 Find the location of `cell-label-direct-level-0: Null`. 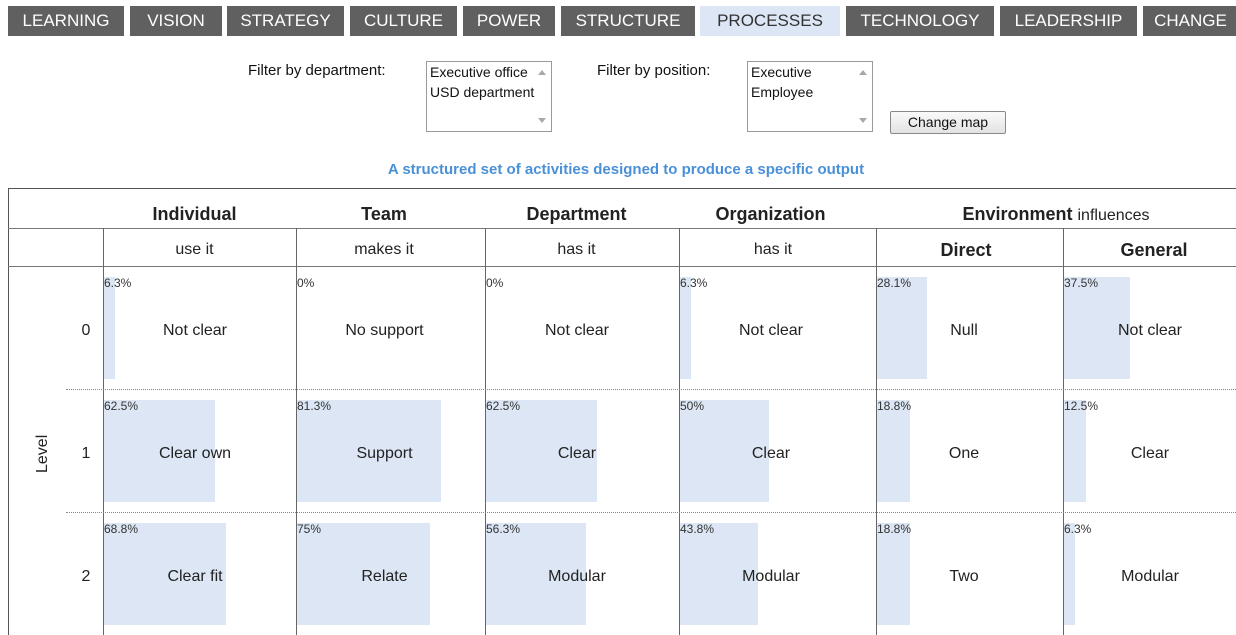

cell-label-direct-level-0: Null is located at coordinates (964, 331).